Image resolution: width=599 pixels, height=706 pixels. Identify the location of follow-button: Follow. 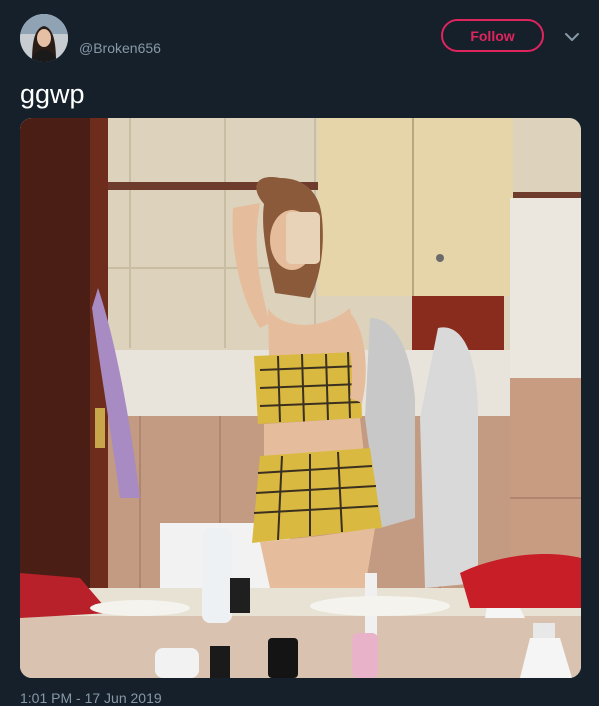
(492, 35).